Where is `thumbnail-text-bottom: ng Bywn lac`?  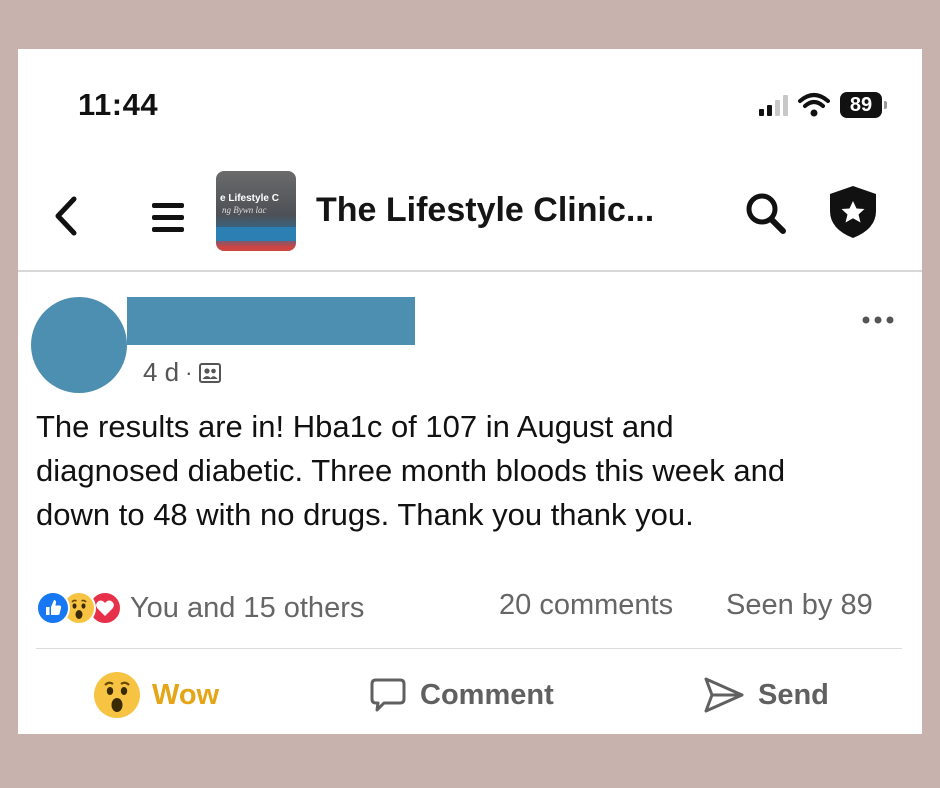
thumbnail-text-bottom: ng Bywn lac is located at coordinates (244, 210).